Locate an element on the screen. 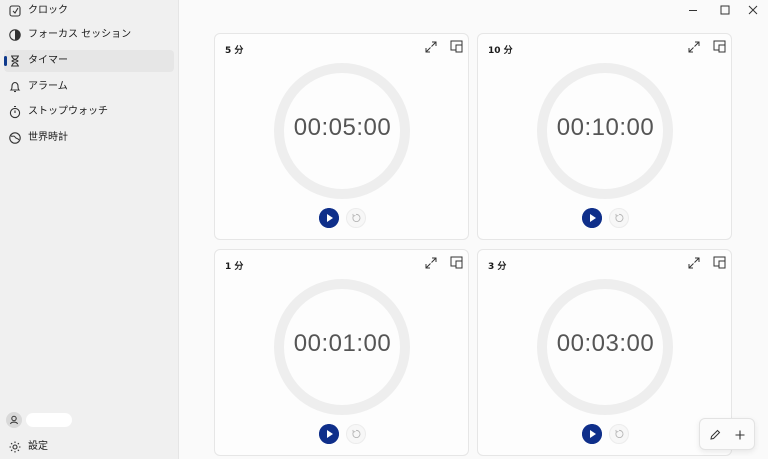  gear-icon is located at coordinates (15, 447).